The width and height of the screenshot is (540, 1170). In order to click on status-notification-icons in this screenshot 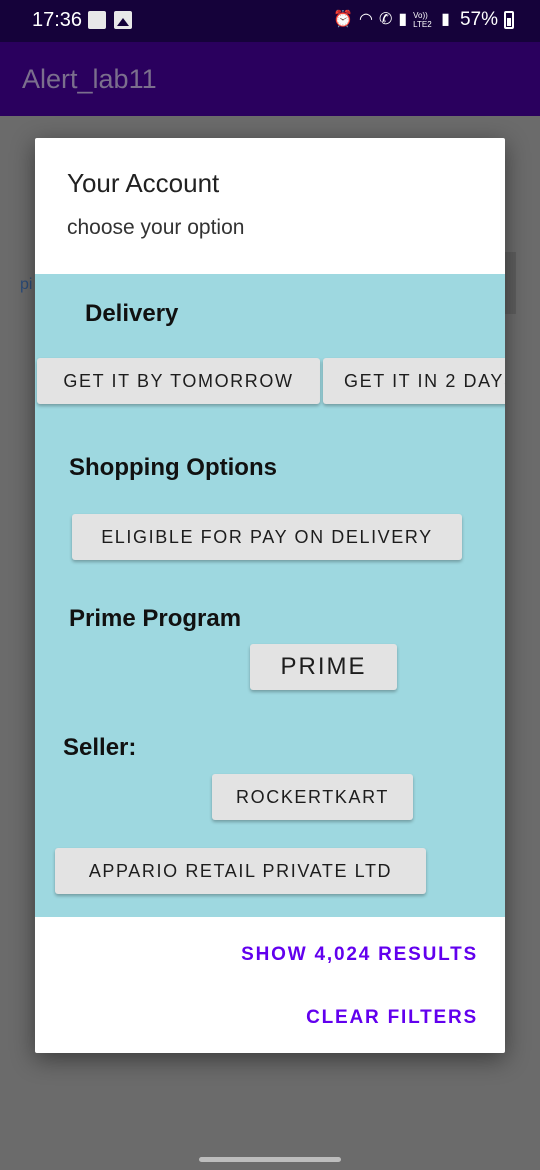, I will do `click(110, 20)`.